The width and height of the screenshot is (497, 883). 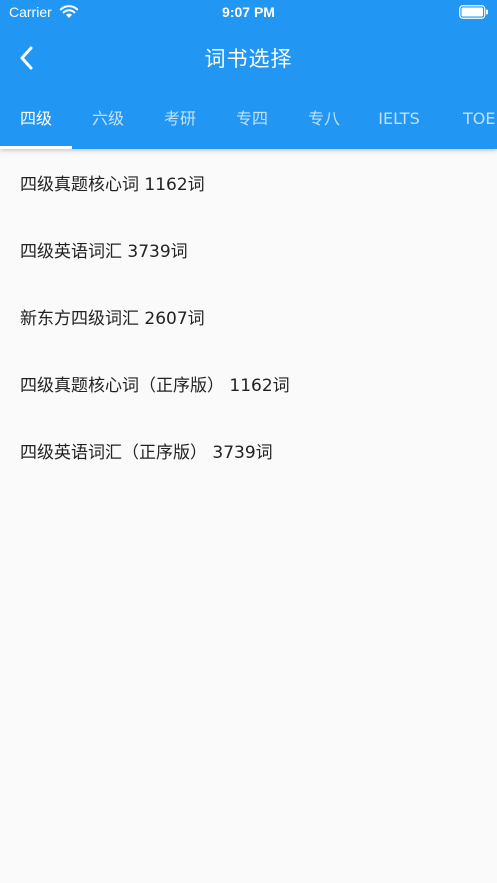 What do you see at coordinates (108, 122) in the screenshot?
I see `tab-cet6: 六级` at bounding box center [108, 122].